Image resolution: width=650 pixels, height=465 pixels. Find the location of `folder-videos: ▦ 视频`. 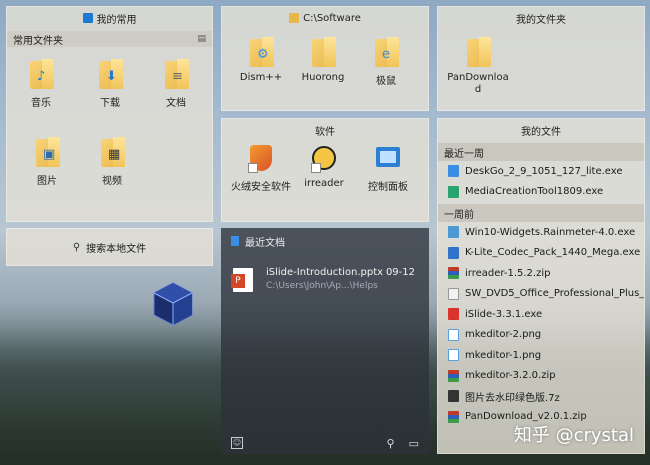

folder-videos: ▦ 视频 is located at coordinates (112, 162).